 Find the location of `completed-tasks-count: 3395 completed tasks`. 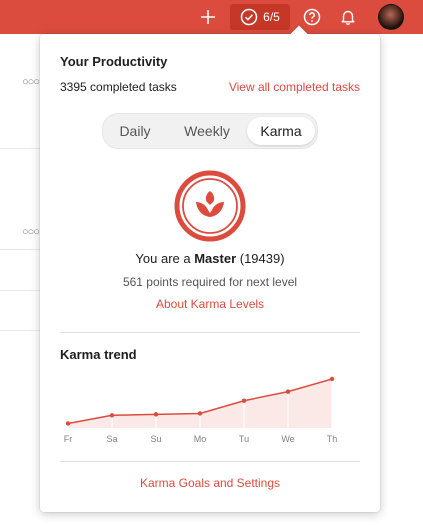

completed-tasks-count: 3395 completed tasks is located at coordinates (118, 87).